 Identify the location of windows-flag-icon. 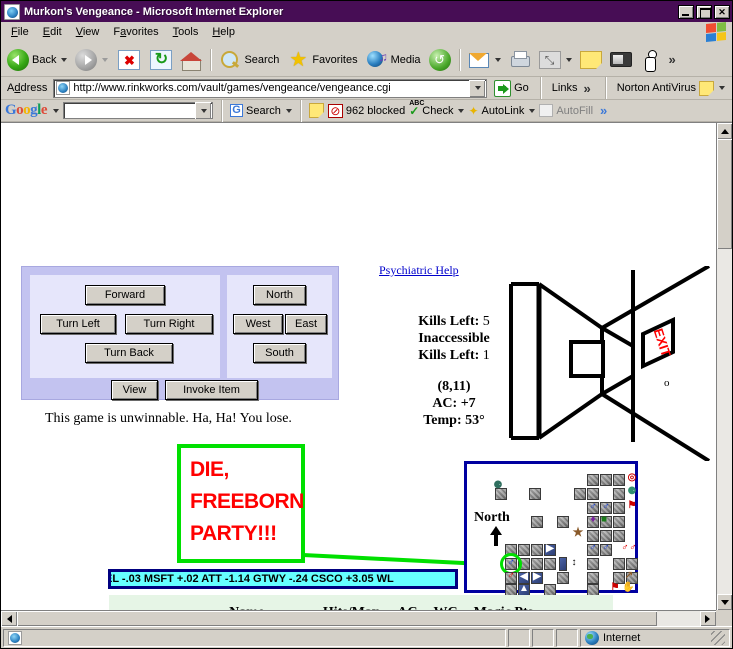
(716, 32).